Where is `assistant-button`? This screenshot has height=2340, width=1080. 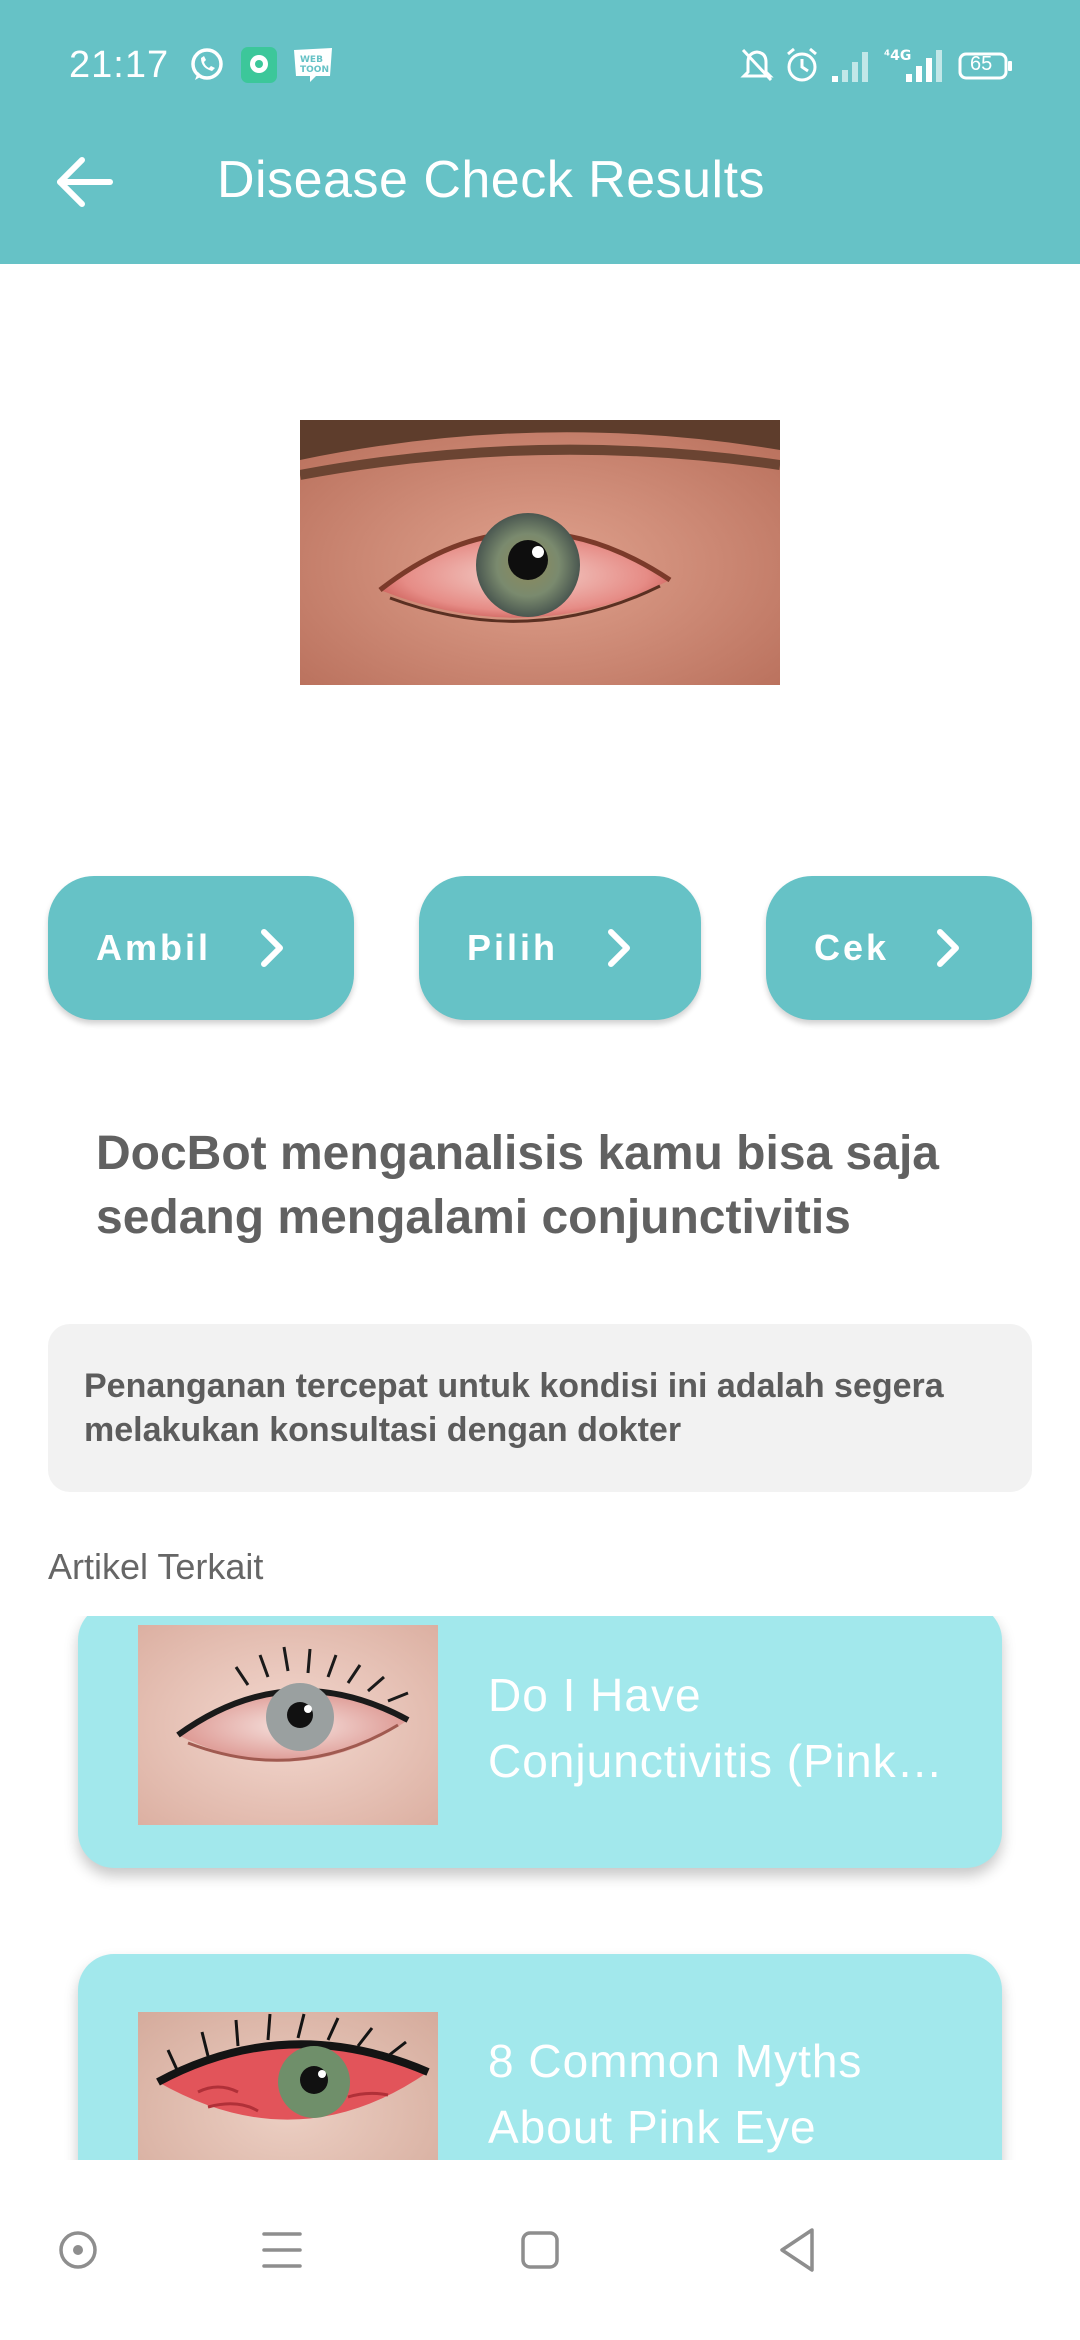 assistant-button is located at coordinates (78, 2250).